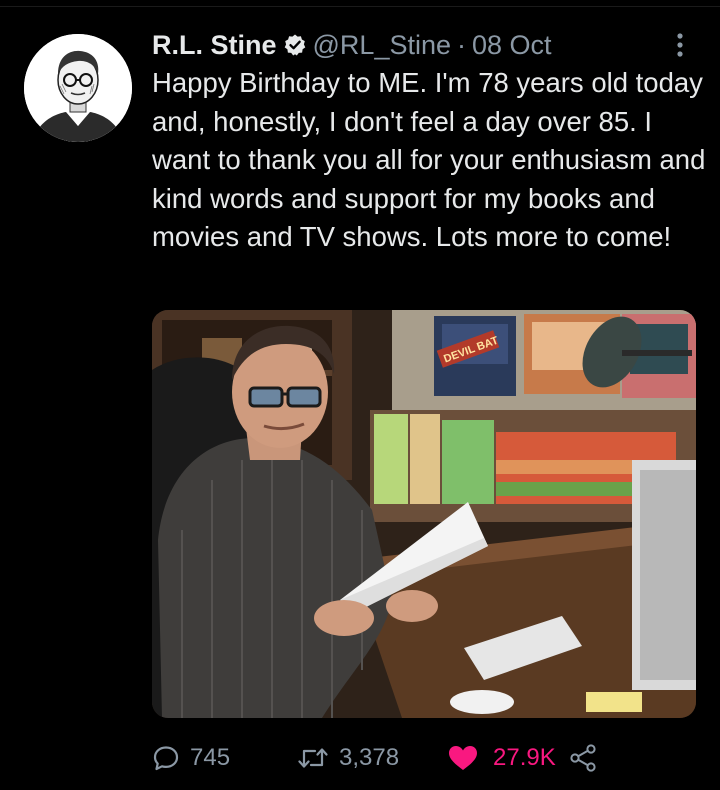  I want to click on reply-button: 745, so click(224, 758).